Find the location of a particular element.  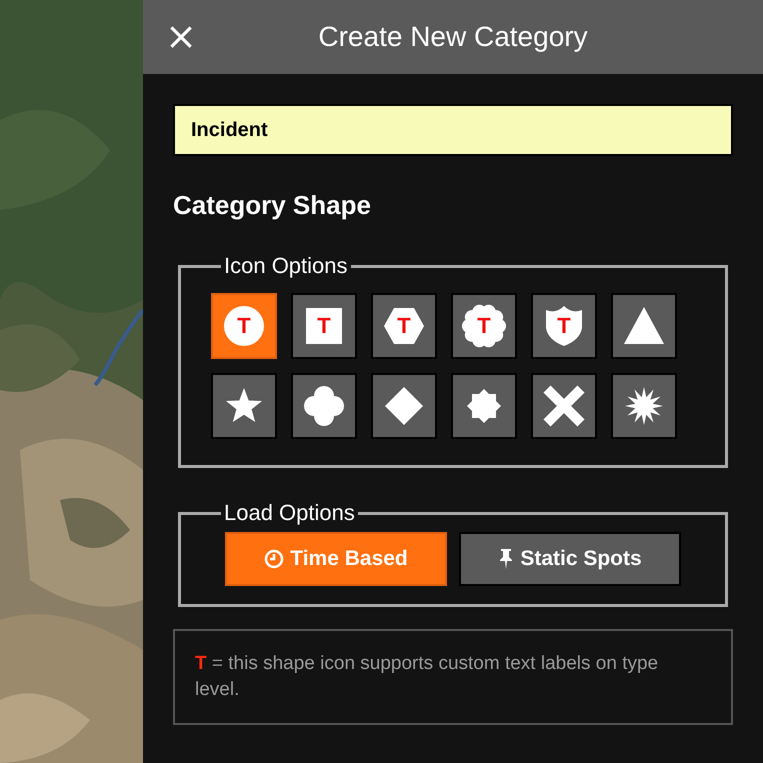

legend-note: T = this shape icon supports custom text labels on type level. is located at coordinates (427, 677).